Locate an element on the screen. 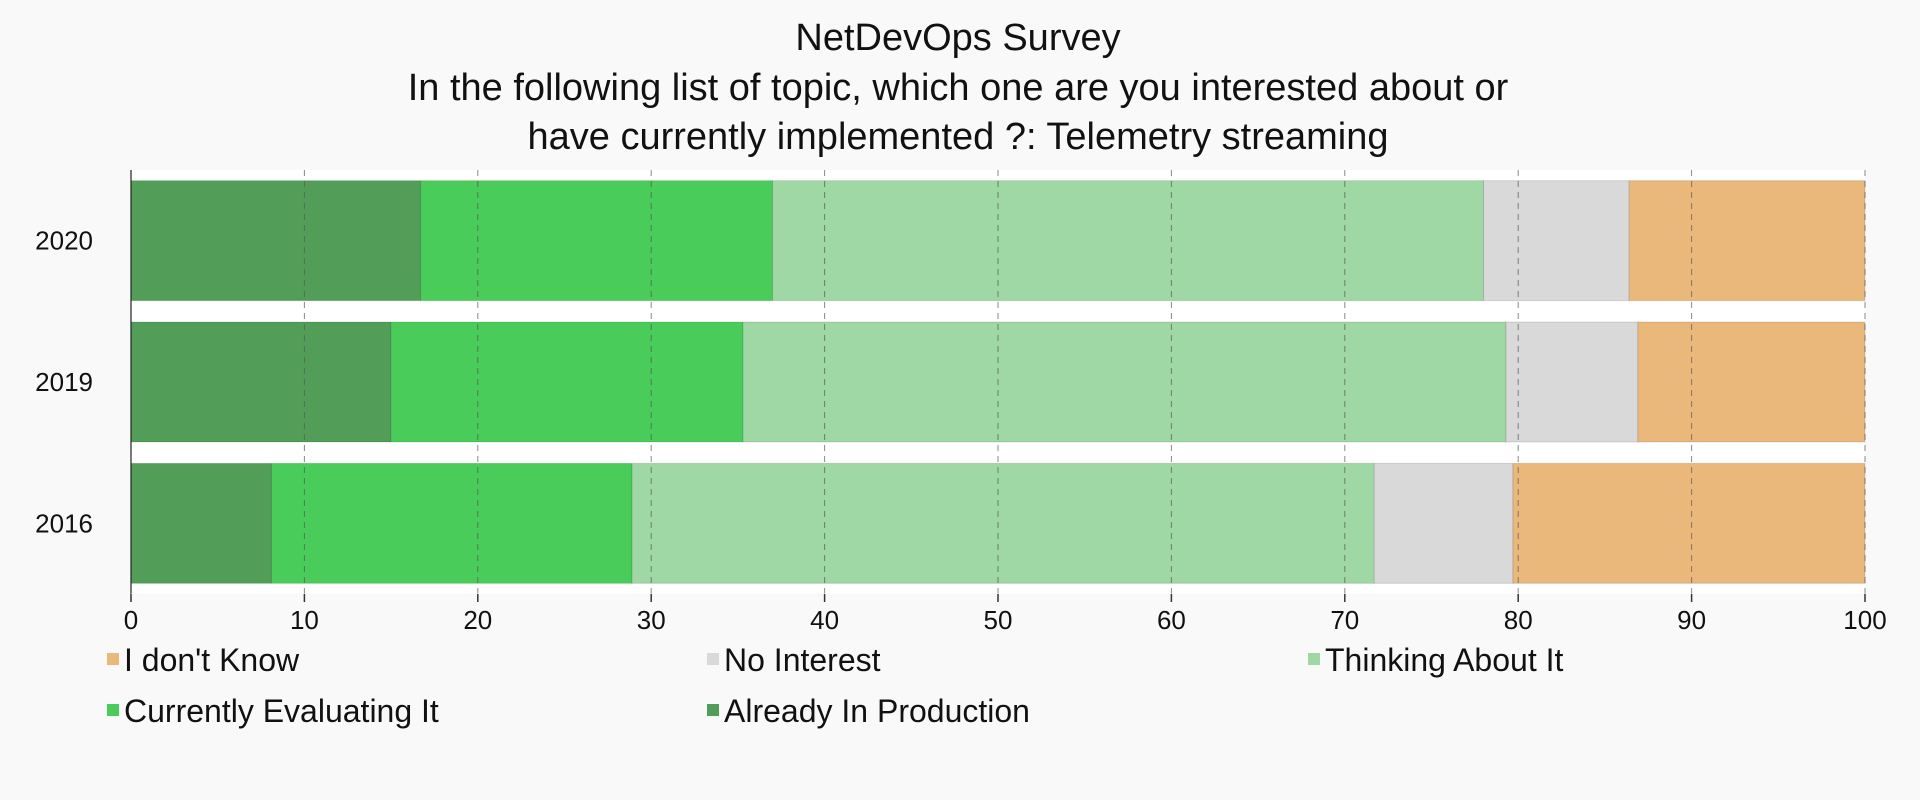  x-tick-label-80: 80 is located at coordinates (1518, 620).